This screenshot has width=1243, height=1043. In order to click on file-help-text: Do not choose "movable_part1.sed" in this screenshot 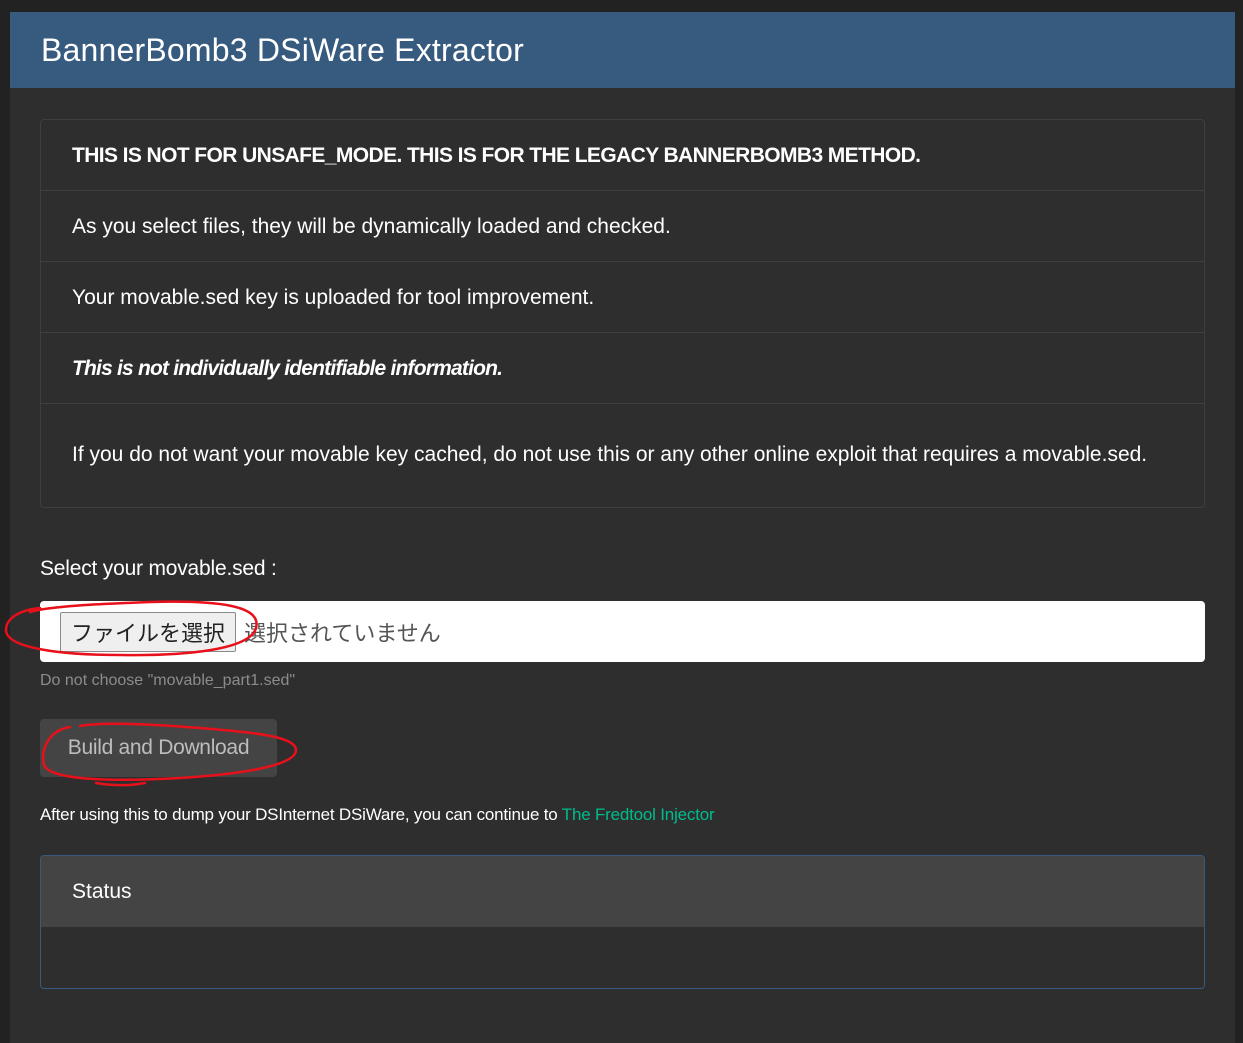, I will do `click(168, 680)`.